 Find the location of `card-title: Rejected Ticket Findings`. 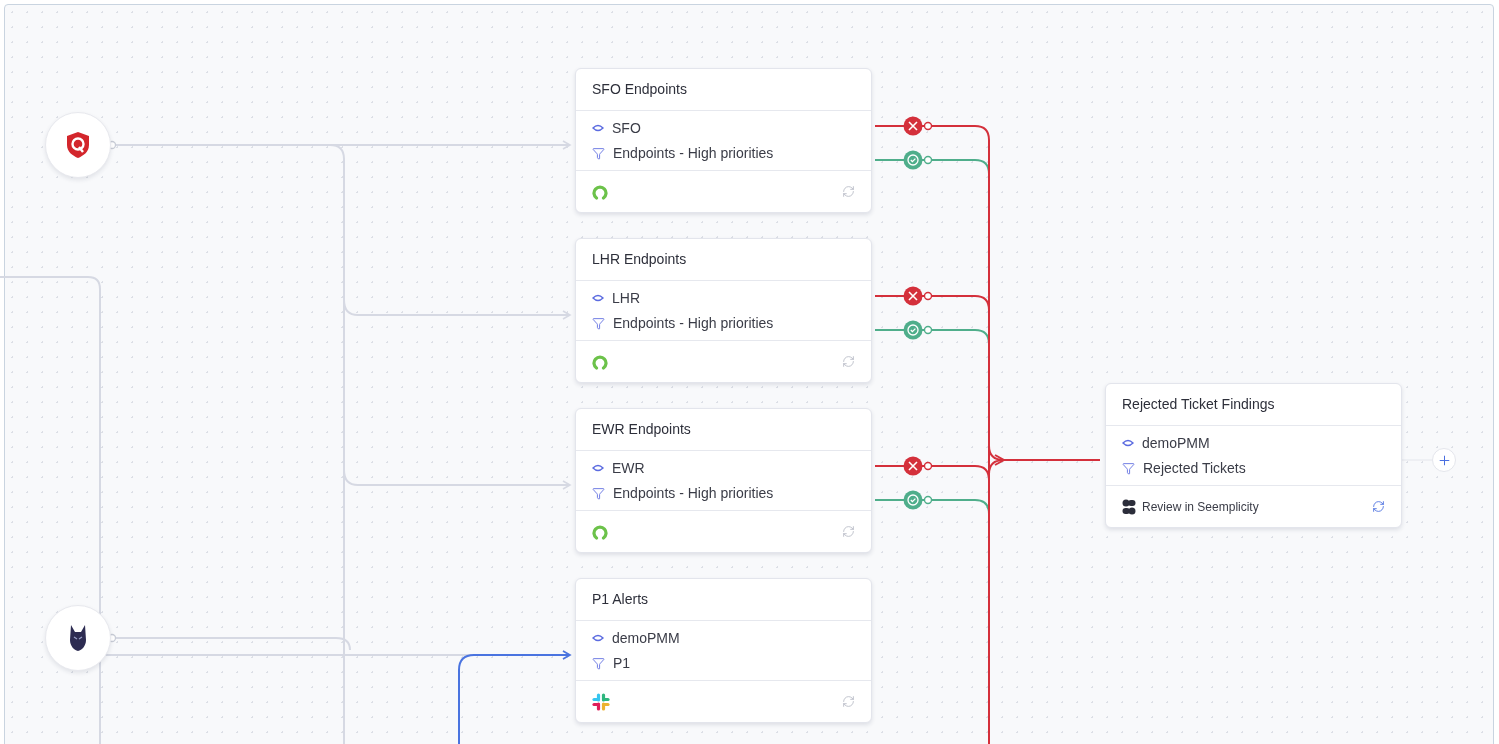

card-title: Rejected Ticket Findings is located at coordinates (1198, 404).